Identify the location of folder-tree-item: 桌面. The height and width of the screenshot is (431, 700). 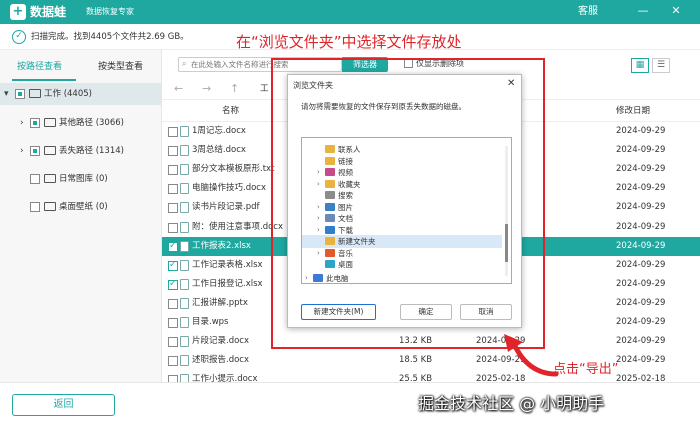
(402, 264).